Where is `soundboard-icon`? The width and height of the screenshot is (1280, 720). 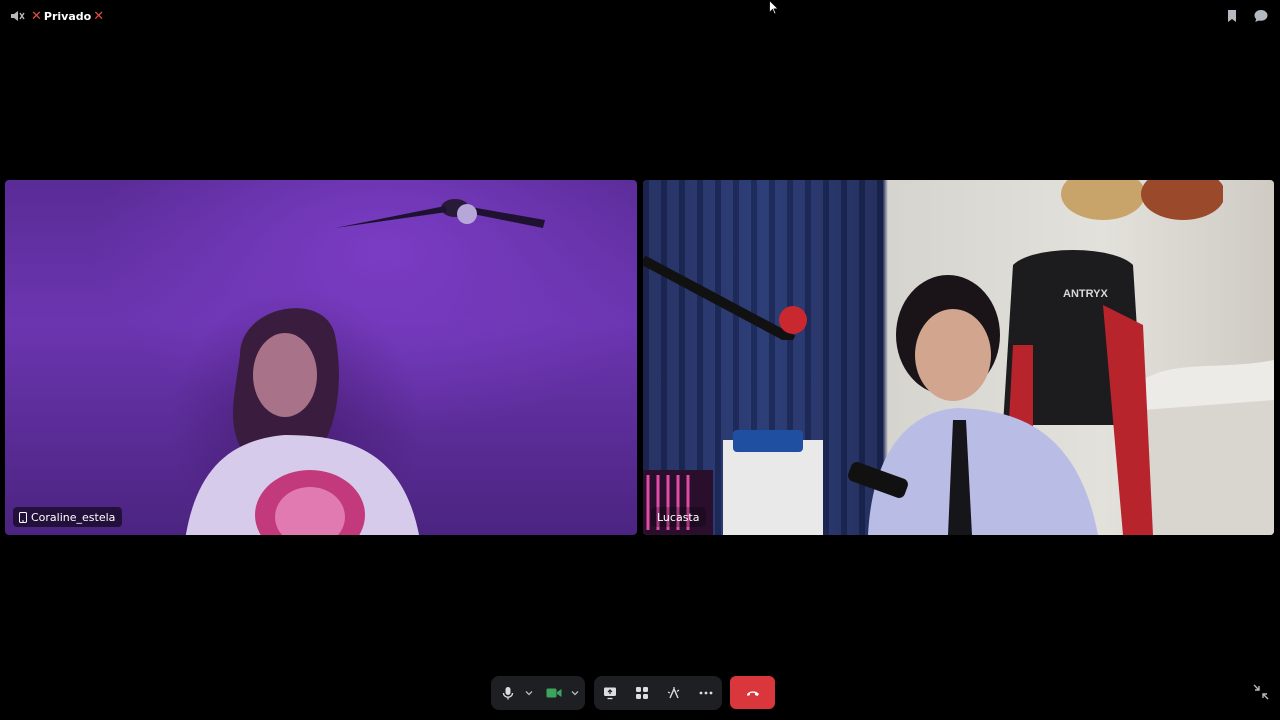 soundboard-icon is located at coordinates (673, 693).